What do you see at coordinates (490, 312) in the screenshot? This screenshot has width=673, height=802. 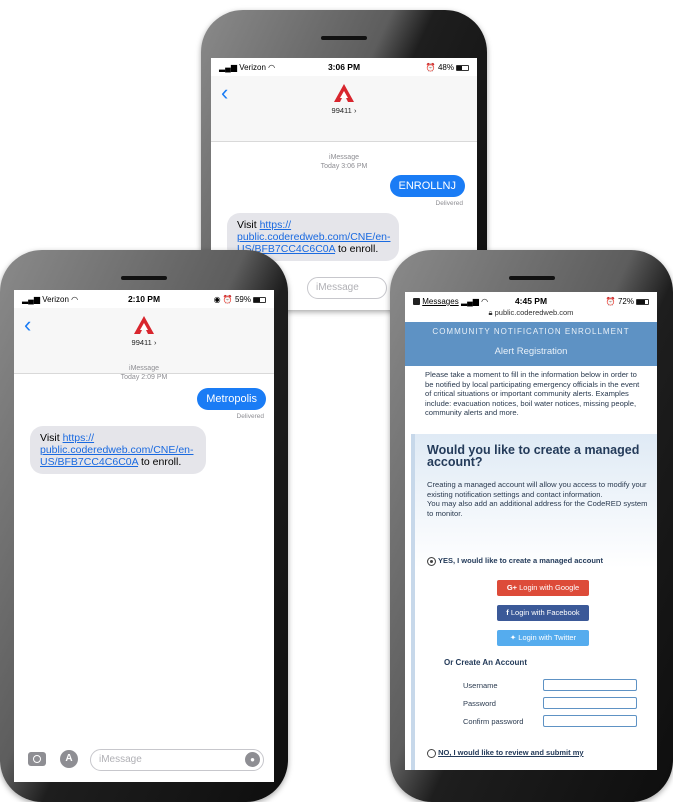 I see `lock-icon: 🔒︎` at bounding box center [490, 312].